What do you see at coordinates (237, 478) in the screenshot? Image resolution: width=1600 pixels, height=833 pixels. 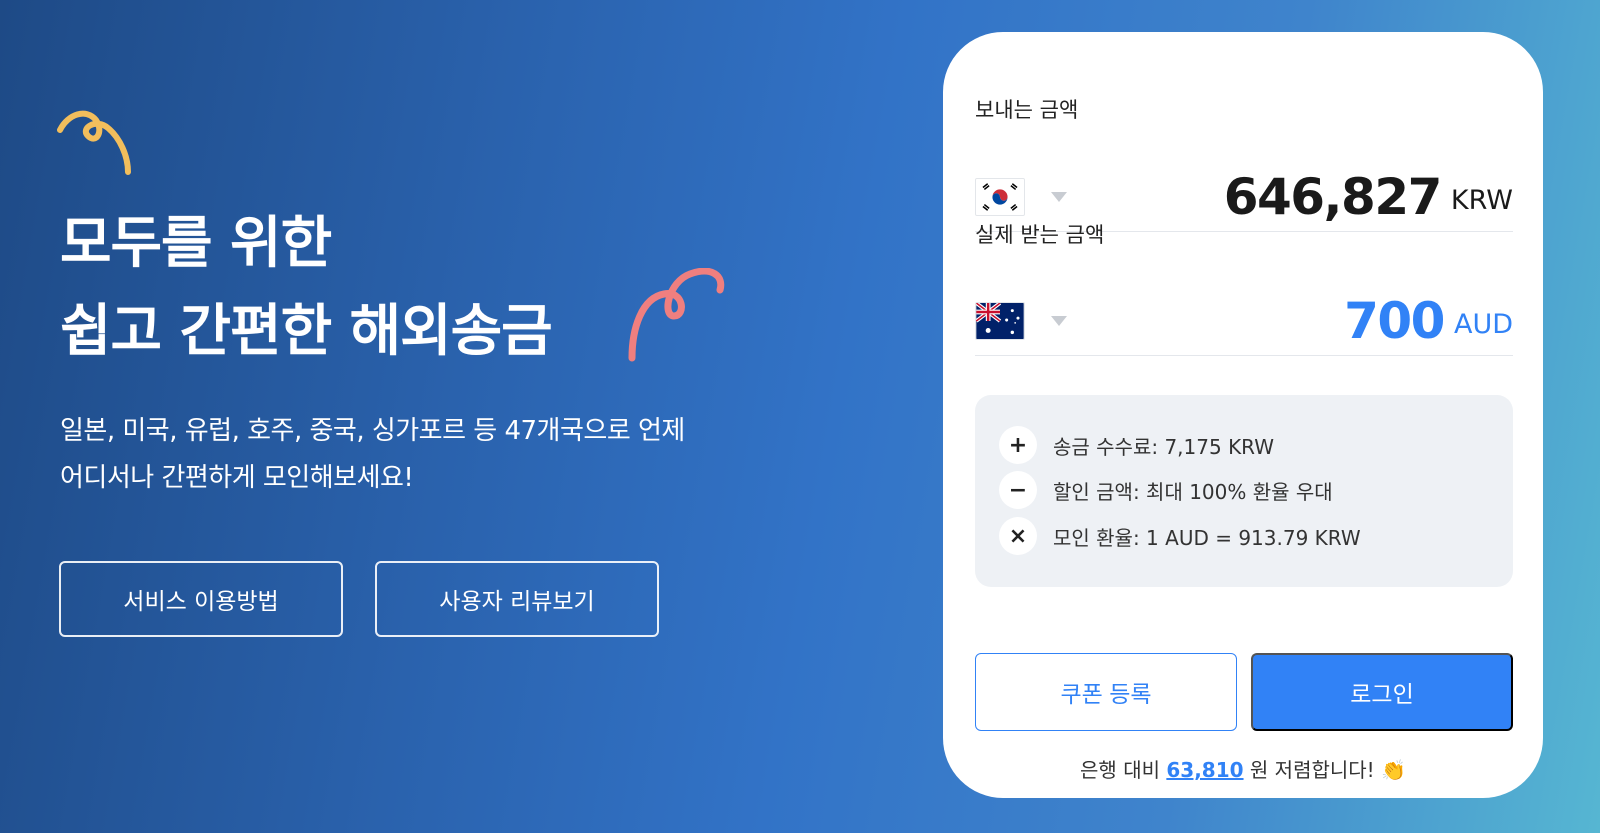 I see `hero-description-line2: 어디서나 간편하게 모인해보세요!` at bounding box center [237, 478].